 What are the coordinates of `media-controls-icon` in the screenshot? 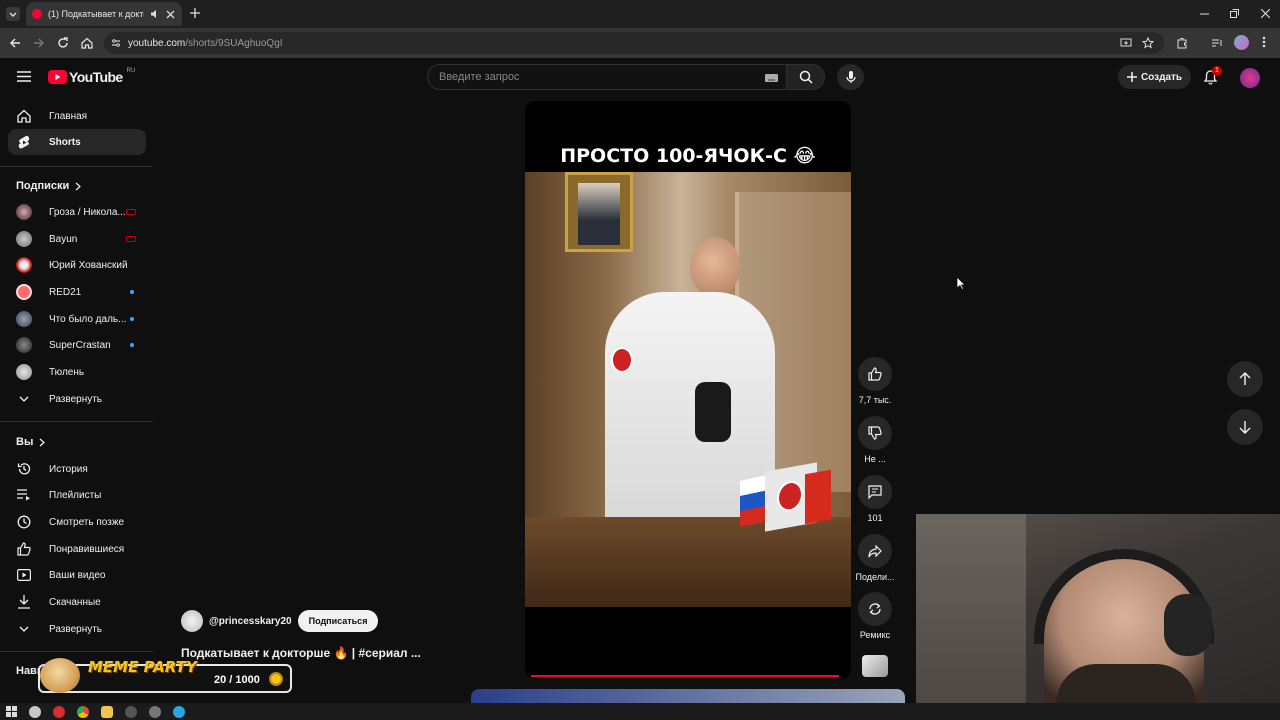 It's located at (1217, 43).